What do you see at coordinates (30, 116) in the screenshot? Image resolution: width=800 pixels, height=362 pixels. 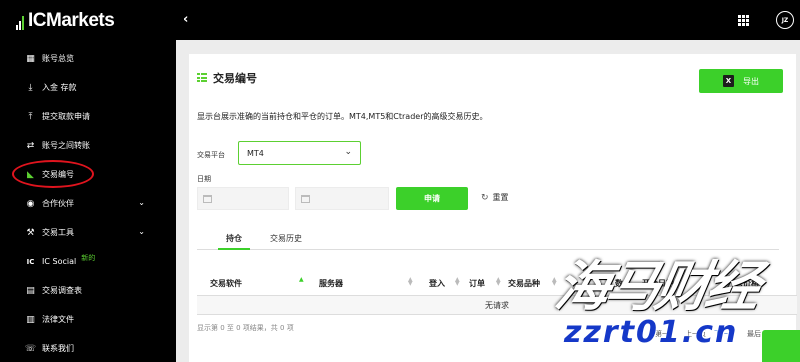 I see `withdraw-icon: ⤒` at bounding box center [30, 116].